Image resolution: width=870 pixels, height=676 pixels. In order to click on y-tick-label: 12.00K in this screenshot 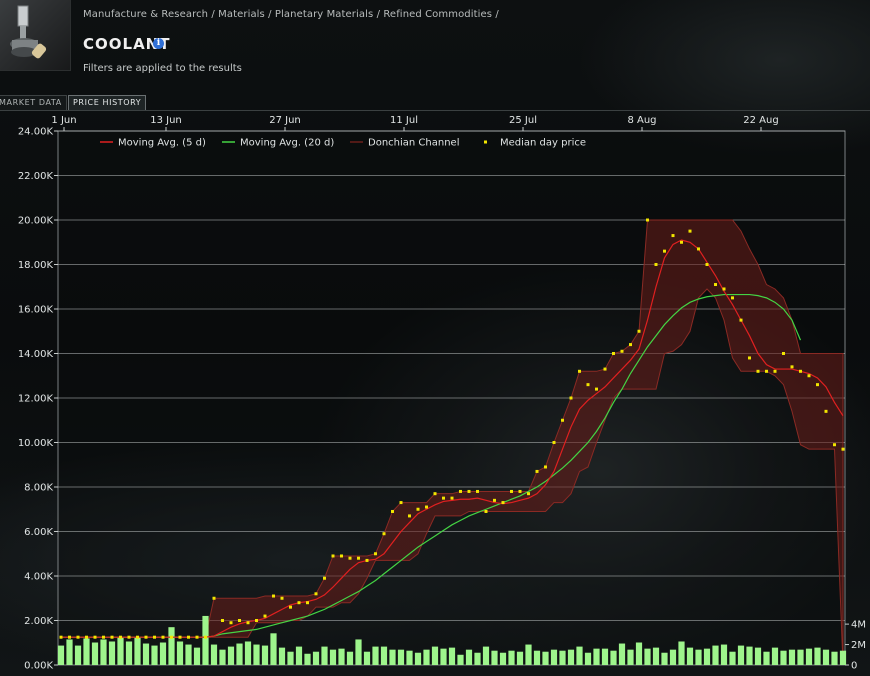, I will do `click(36, 399)`.